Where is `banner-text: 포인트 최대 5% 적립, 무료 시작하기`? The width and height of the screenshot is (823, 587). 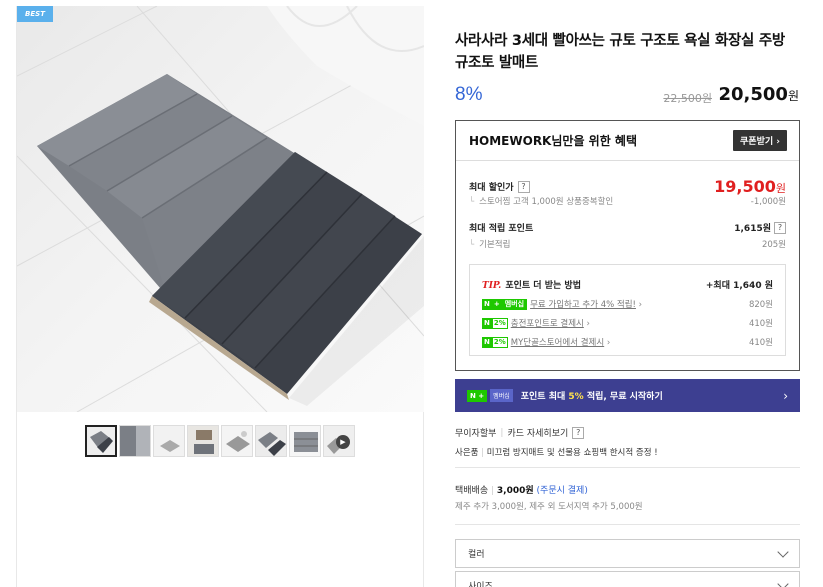 banner-text: 포인트 최대 5% 적립, 무료 시작하기 is located at coordinates (591, 397).